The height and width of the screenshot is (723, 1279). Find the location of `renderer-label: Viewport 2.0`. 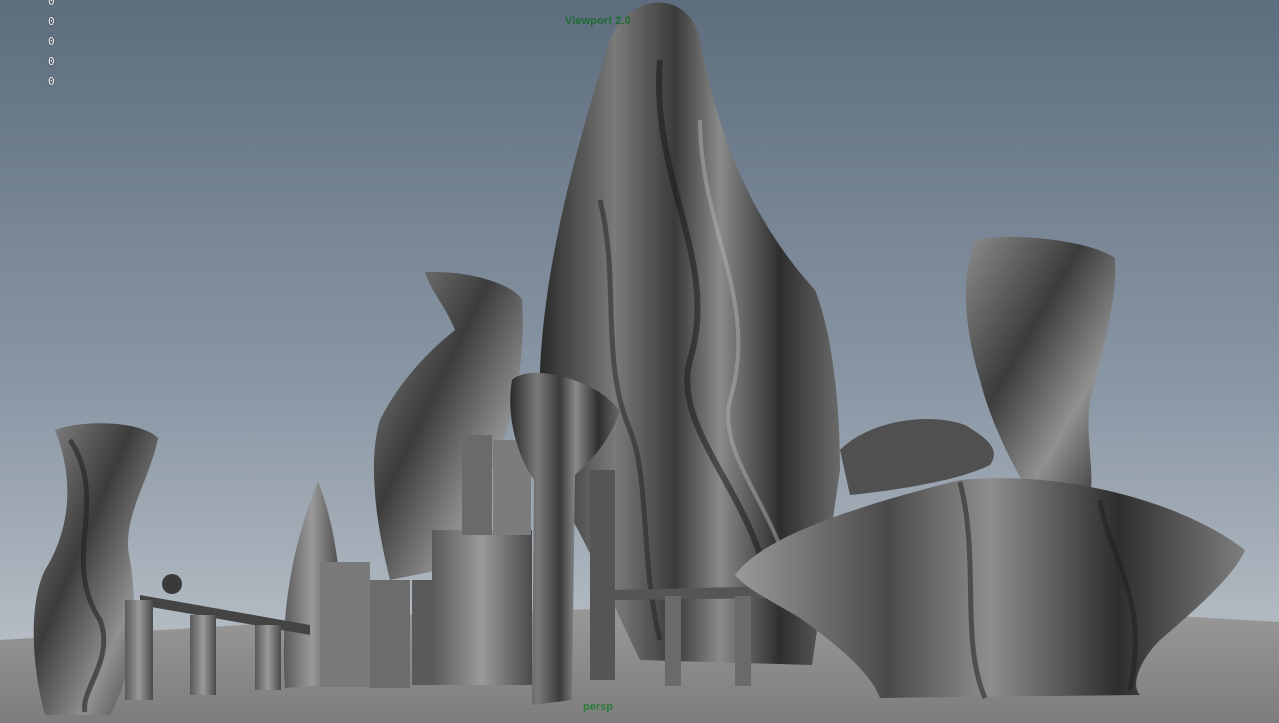

renderer-label: Viewport 2.0 is located at coordinates (598, 21).